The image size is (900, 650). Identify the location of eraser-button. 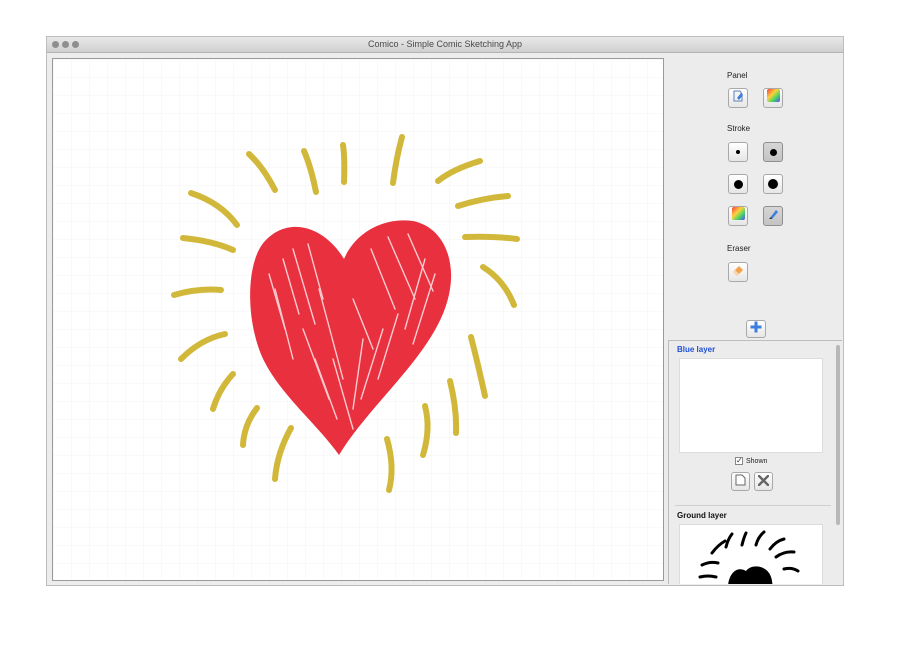
(738, 272).